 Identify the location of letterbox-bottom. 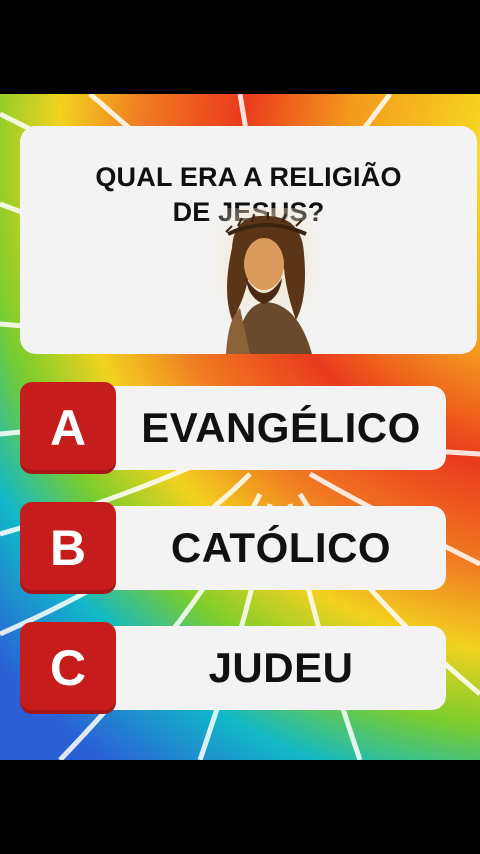
(240, 807).